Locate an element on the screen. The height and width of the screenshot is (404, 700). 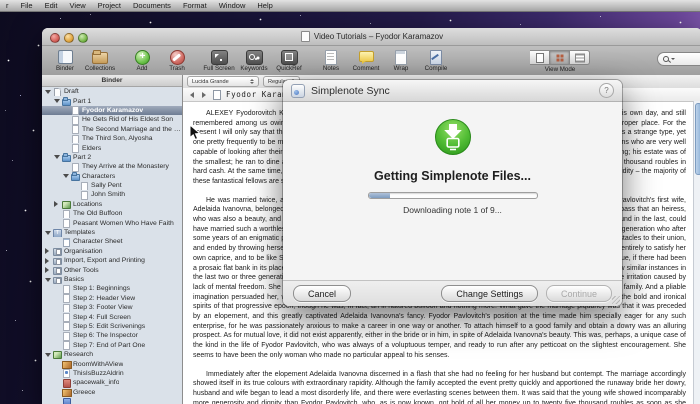
toolbar-button: Compile is located at coordinates (436, 60).